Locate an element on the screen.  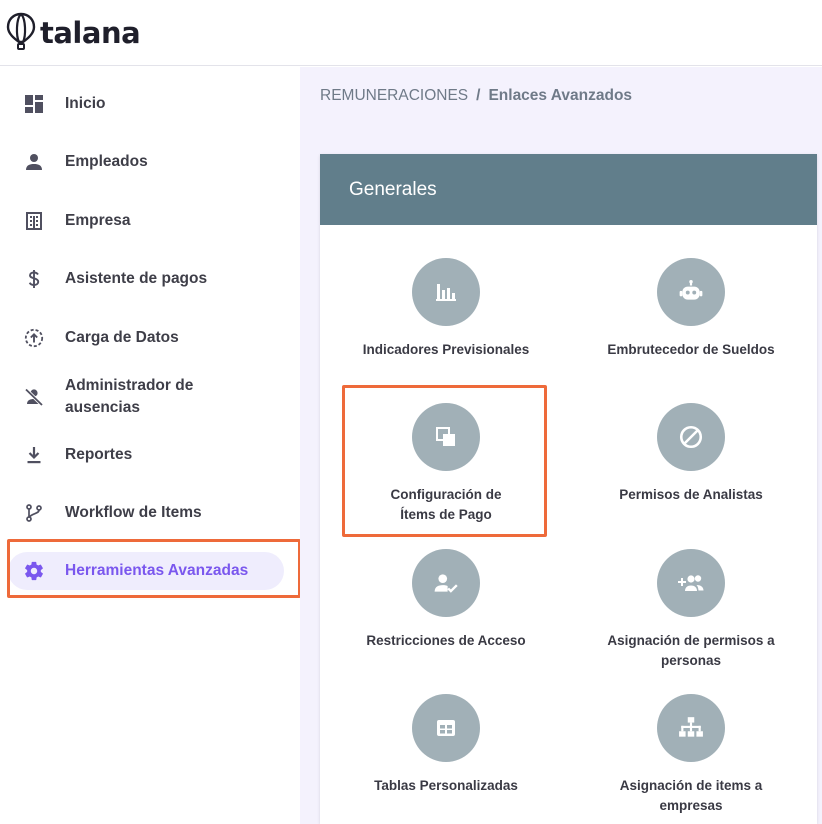
talana-logo: talana is located at coordinates (73, 32).